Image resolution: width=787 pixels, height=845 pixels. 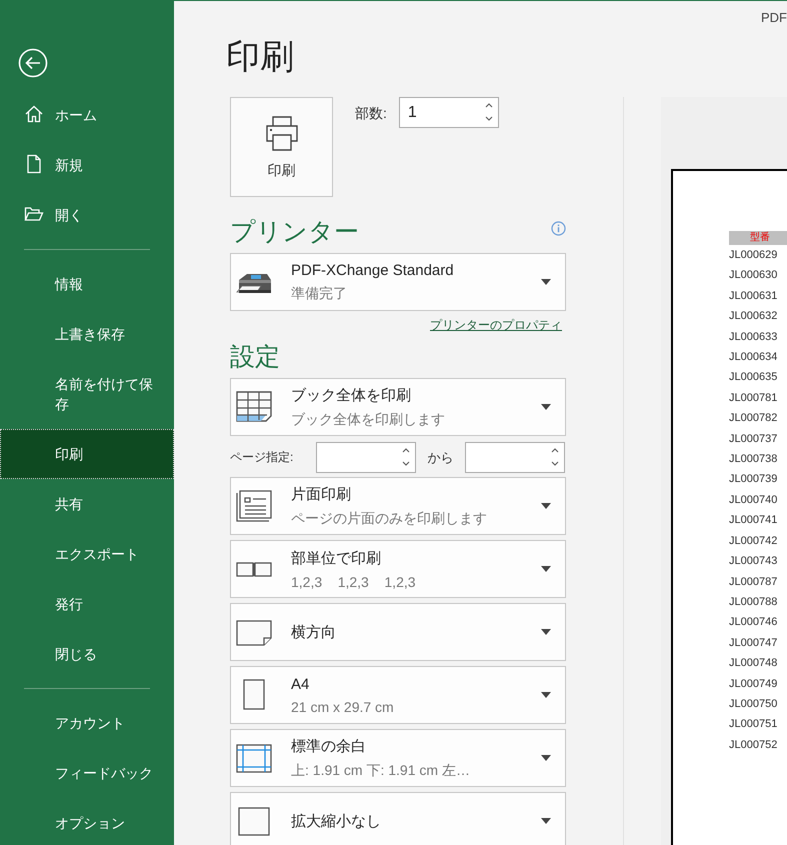 What do you see at coordinates (87, 215) in the screenshot?
I see `sidebar-item: 開く` at bounding box center [87, 215].